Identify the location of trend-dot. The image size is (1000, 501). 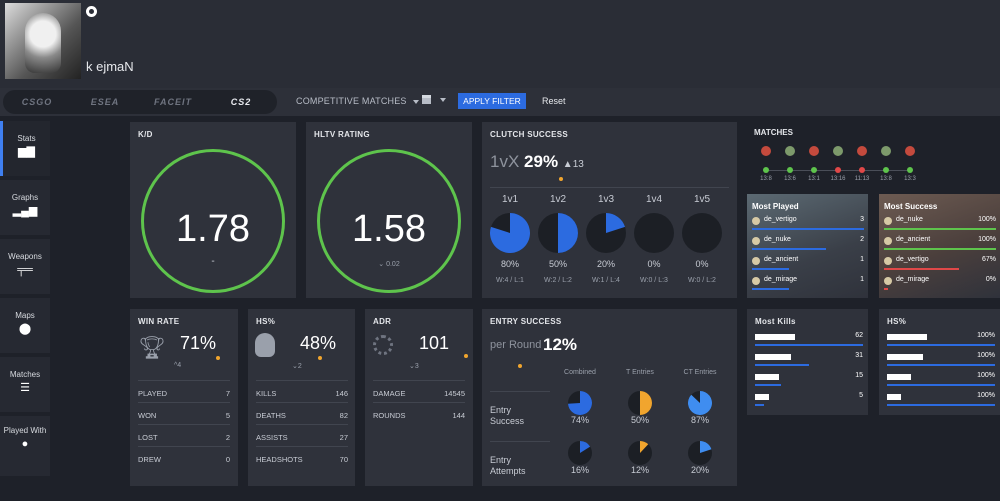
(218, 358).